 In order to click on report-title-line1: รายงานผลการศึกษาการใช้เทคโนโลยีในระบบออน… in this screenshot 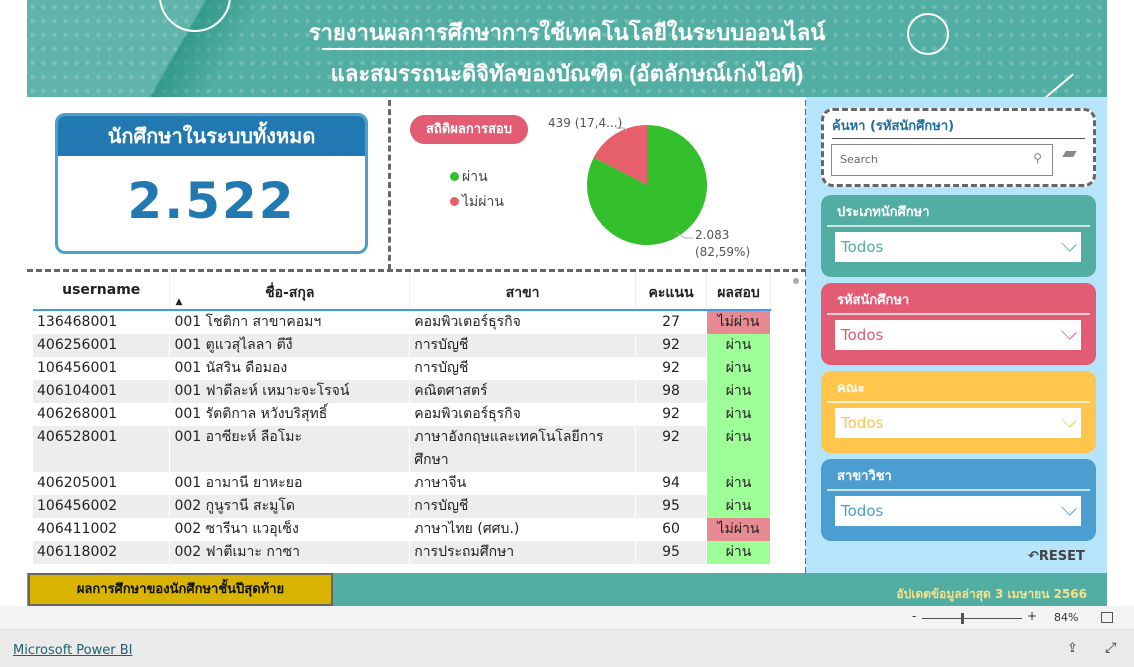, I will do `click(567, 32)`.